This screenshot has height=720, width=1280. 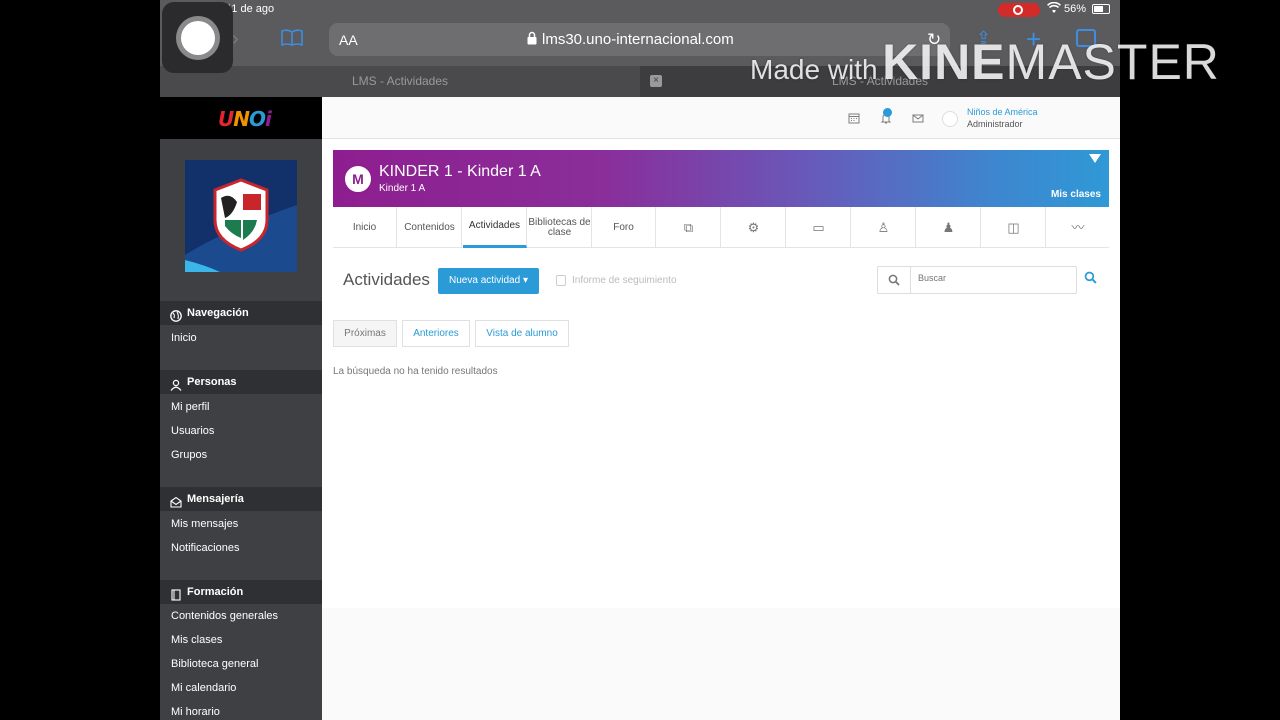 What do you see at coordinates (365, 227) in the screenshot?
I see `tab-inicio: Inicio` at bounding box center [365, 227].